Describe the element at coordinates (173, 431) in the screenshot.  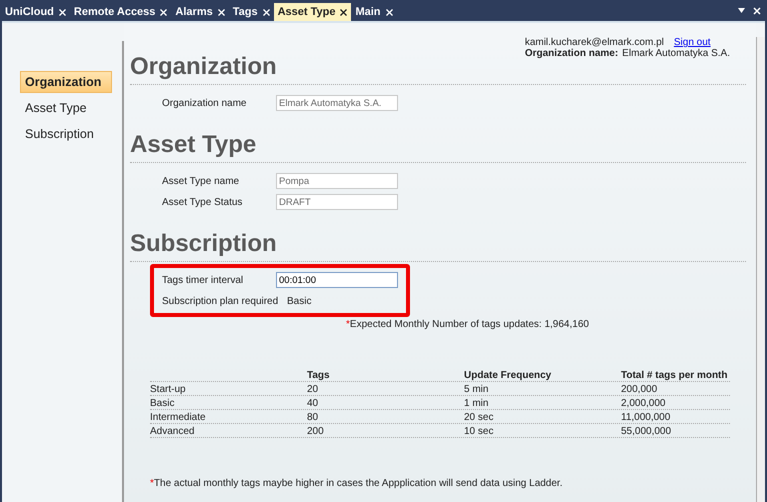
I see `table-cell-text: Advanced` at that location.